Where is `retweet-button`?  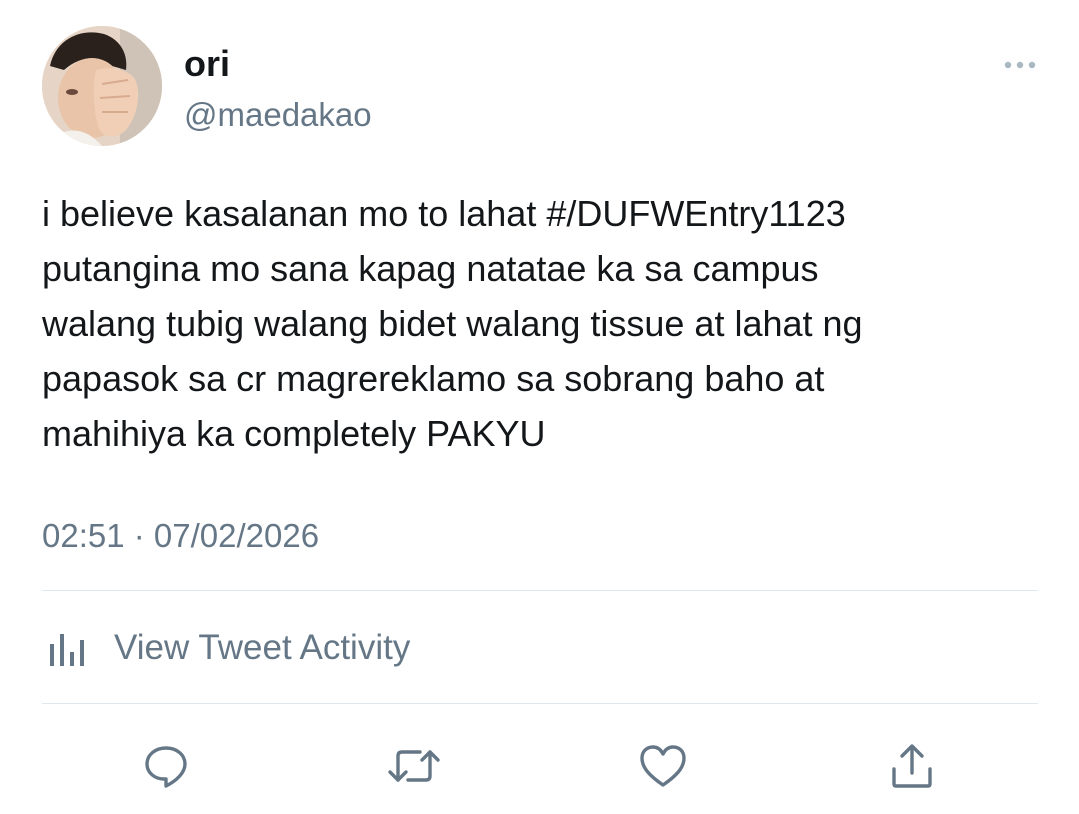
retweet-button is located at coordinates (414, 766).